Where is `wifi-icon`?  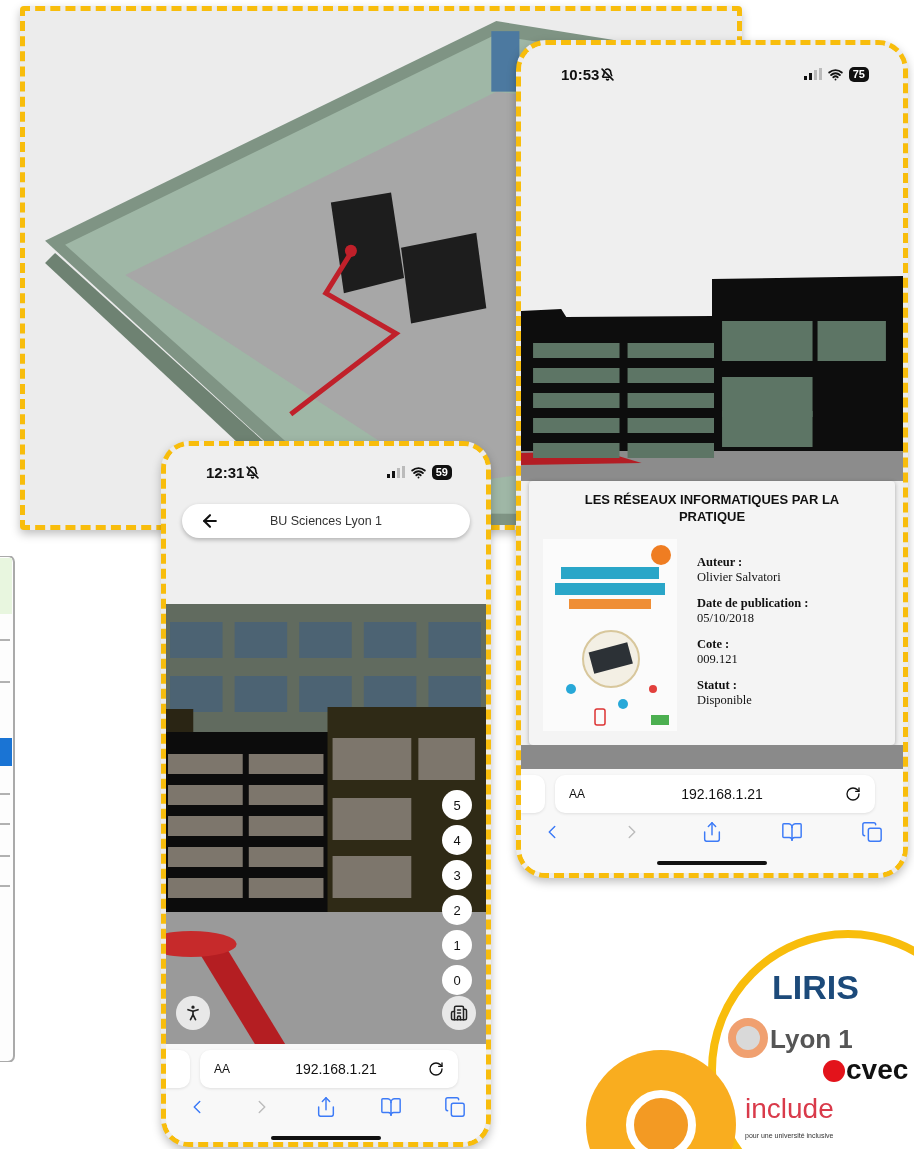 wifi-icon is located at coordinates (835, 74).